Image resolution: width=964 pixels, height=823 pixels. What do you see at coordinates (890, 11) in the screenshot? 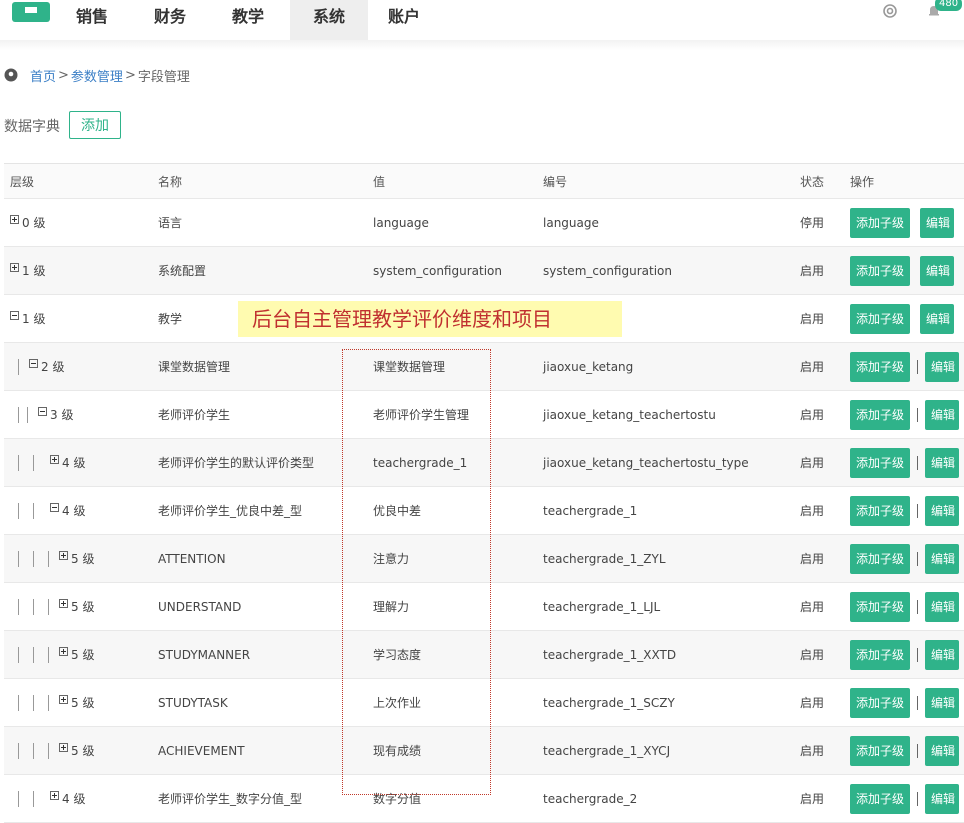
I see `help-lifebuoy-icon` at bounding box center [890, 11].